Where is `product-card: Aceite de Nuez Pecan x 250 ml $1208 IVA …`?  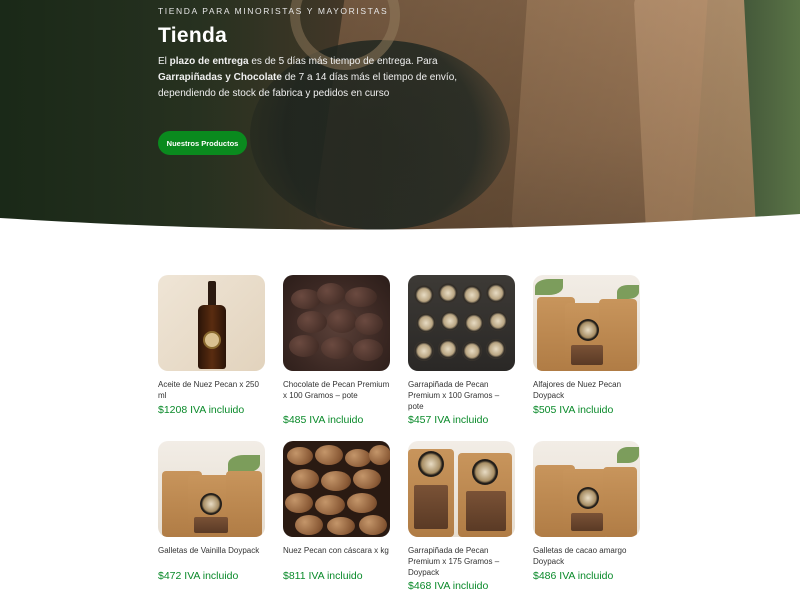 product-card: Aceite de Nuez Pecan x 250 ml $1208 IVA … is located at coordinates (211, 358).